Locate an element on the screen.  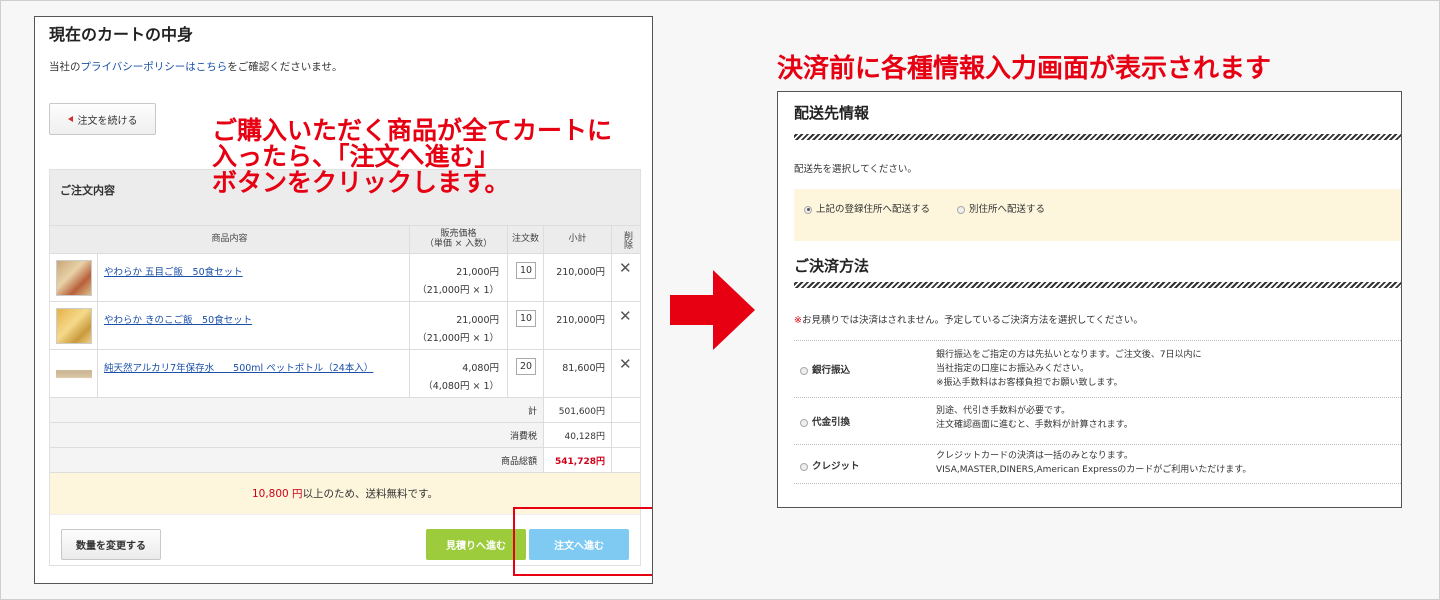
summary-value: 40,128円 is located at coordinates (578, 435).